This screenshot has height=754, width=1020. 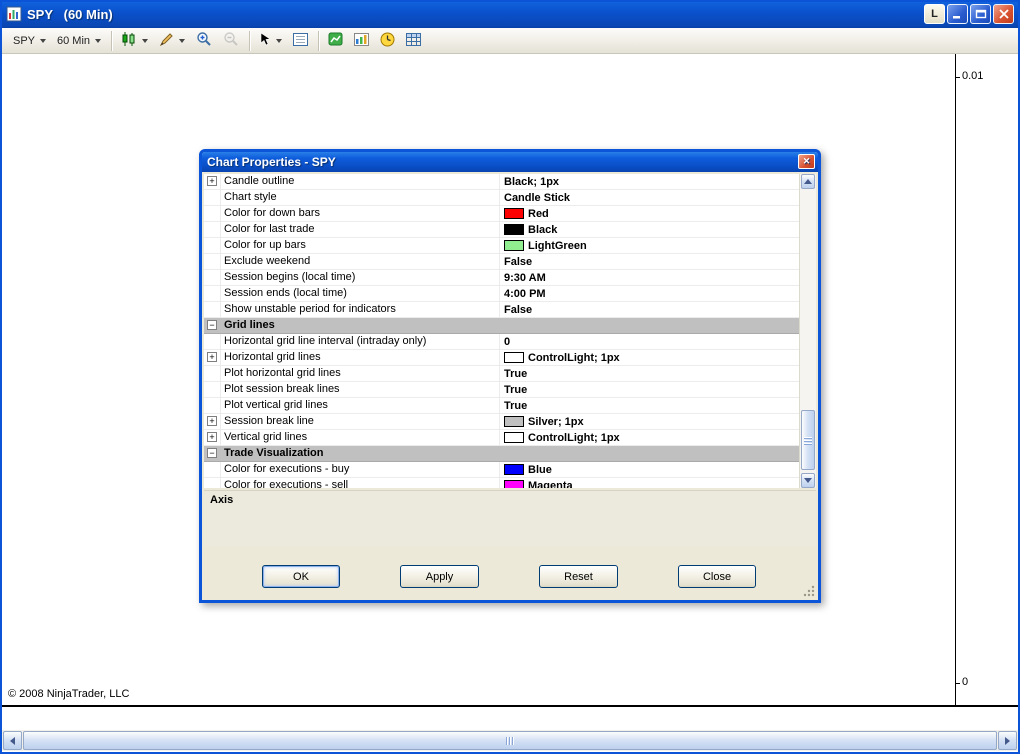 What do you see at coordinates (360, 421) in the screenshot?
I see `property-label: Session break line` at bounding box center [360, 421].